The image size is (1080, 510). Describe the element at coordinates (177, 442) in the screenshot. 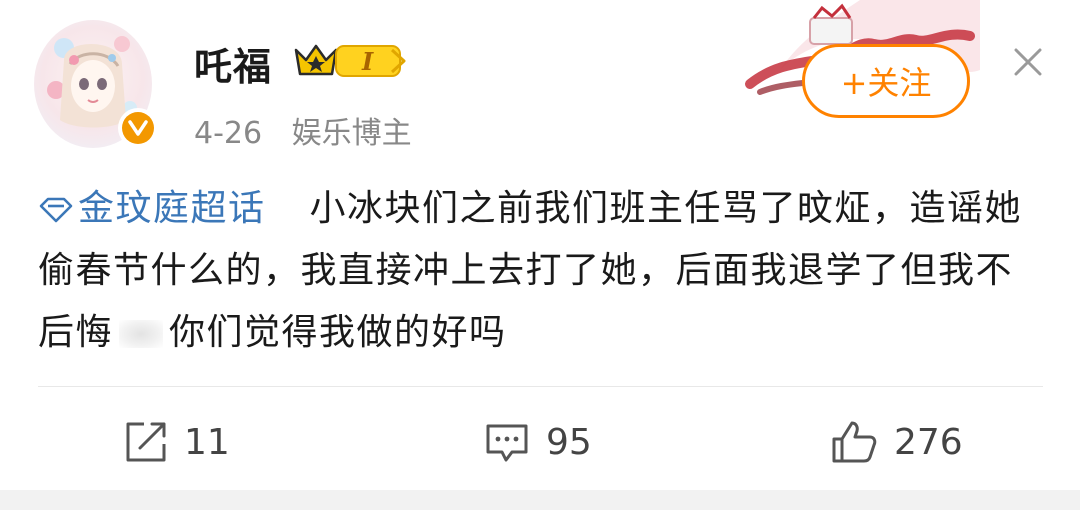

I see `share-button: 11` at that location.